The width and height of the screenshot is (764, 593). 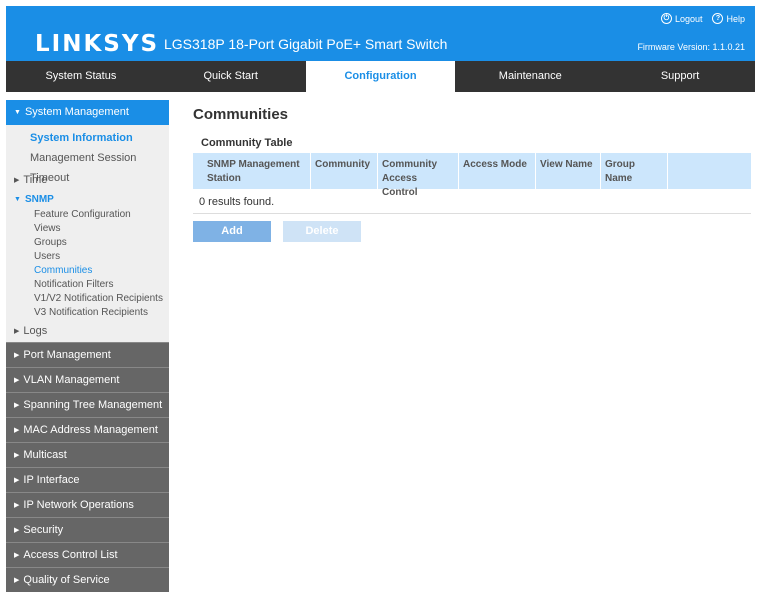 What do you see at coordinates (87, 200) in the screenshot?
I see `sidebar-item-snmp: ▼ SNMP` at bounding box center [87, 200].